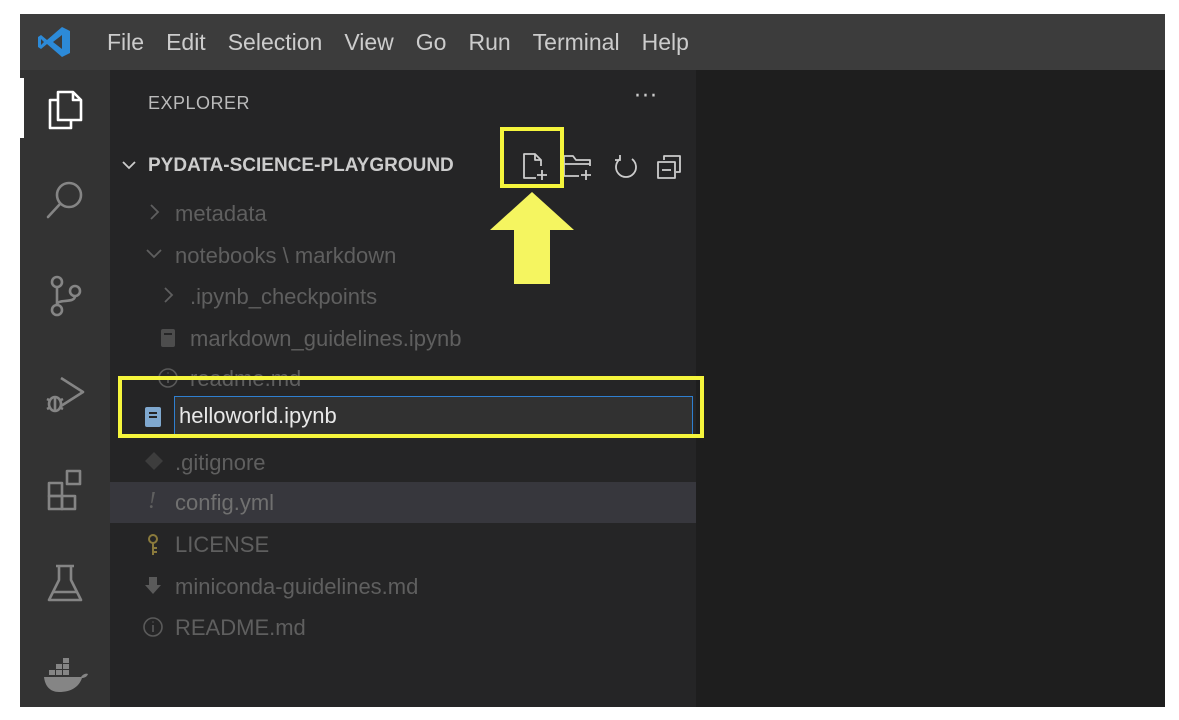 The image size is (1179, 720). I want to click on tree-item-label: notebooks \ markdown, so click(286, 255).